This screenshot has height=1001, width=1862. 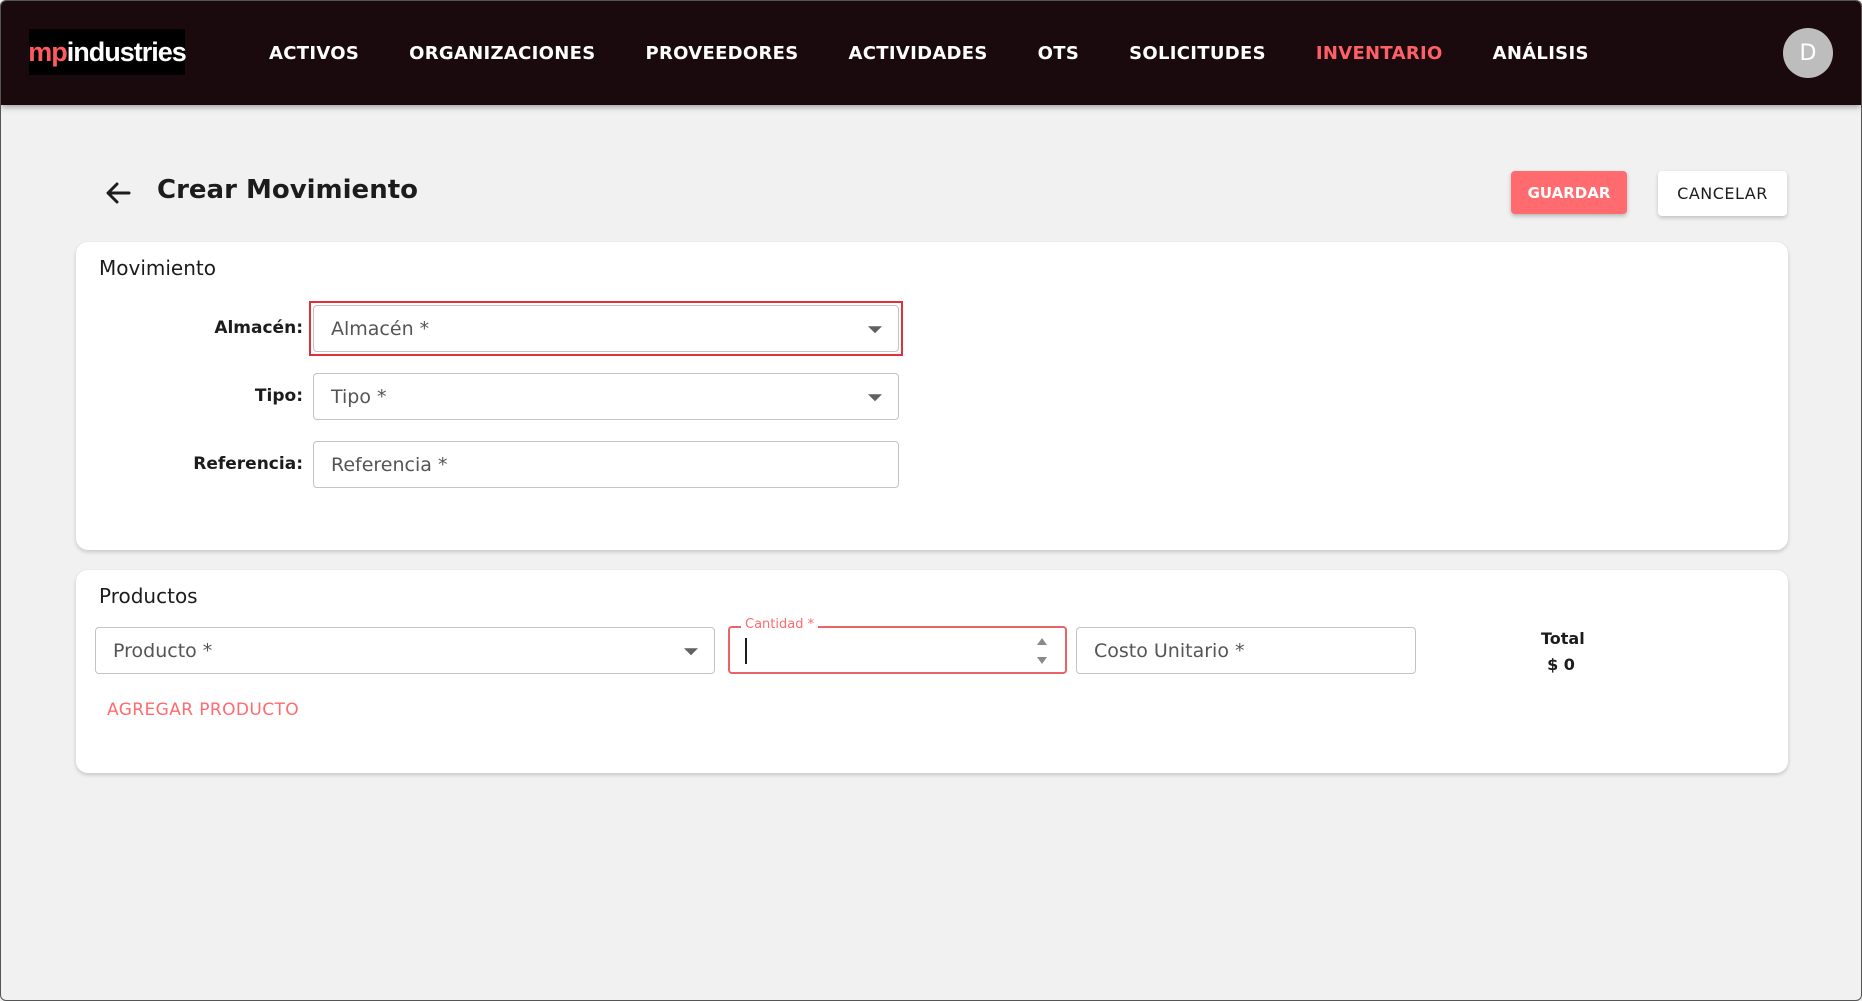 I want to click on tipo-select: Tipo *, so click(x=606, y=396).